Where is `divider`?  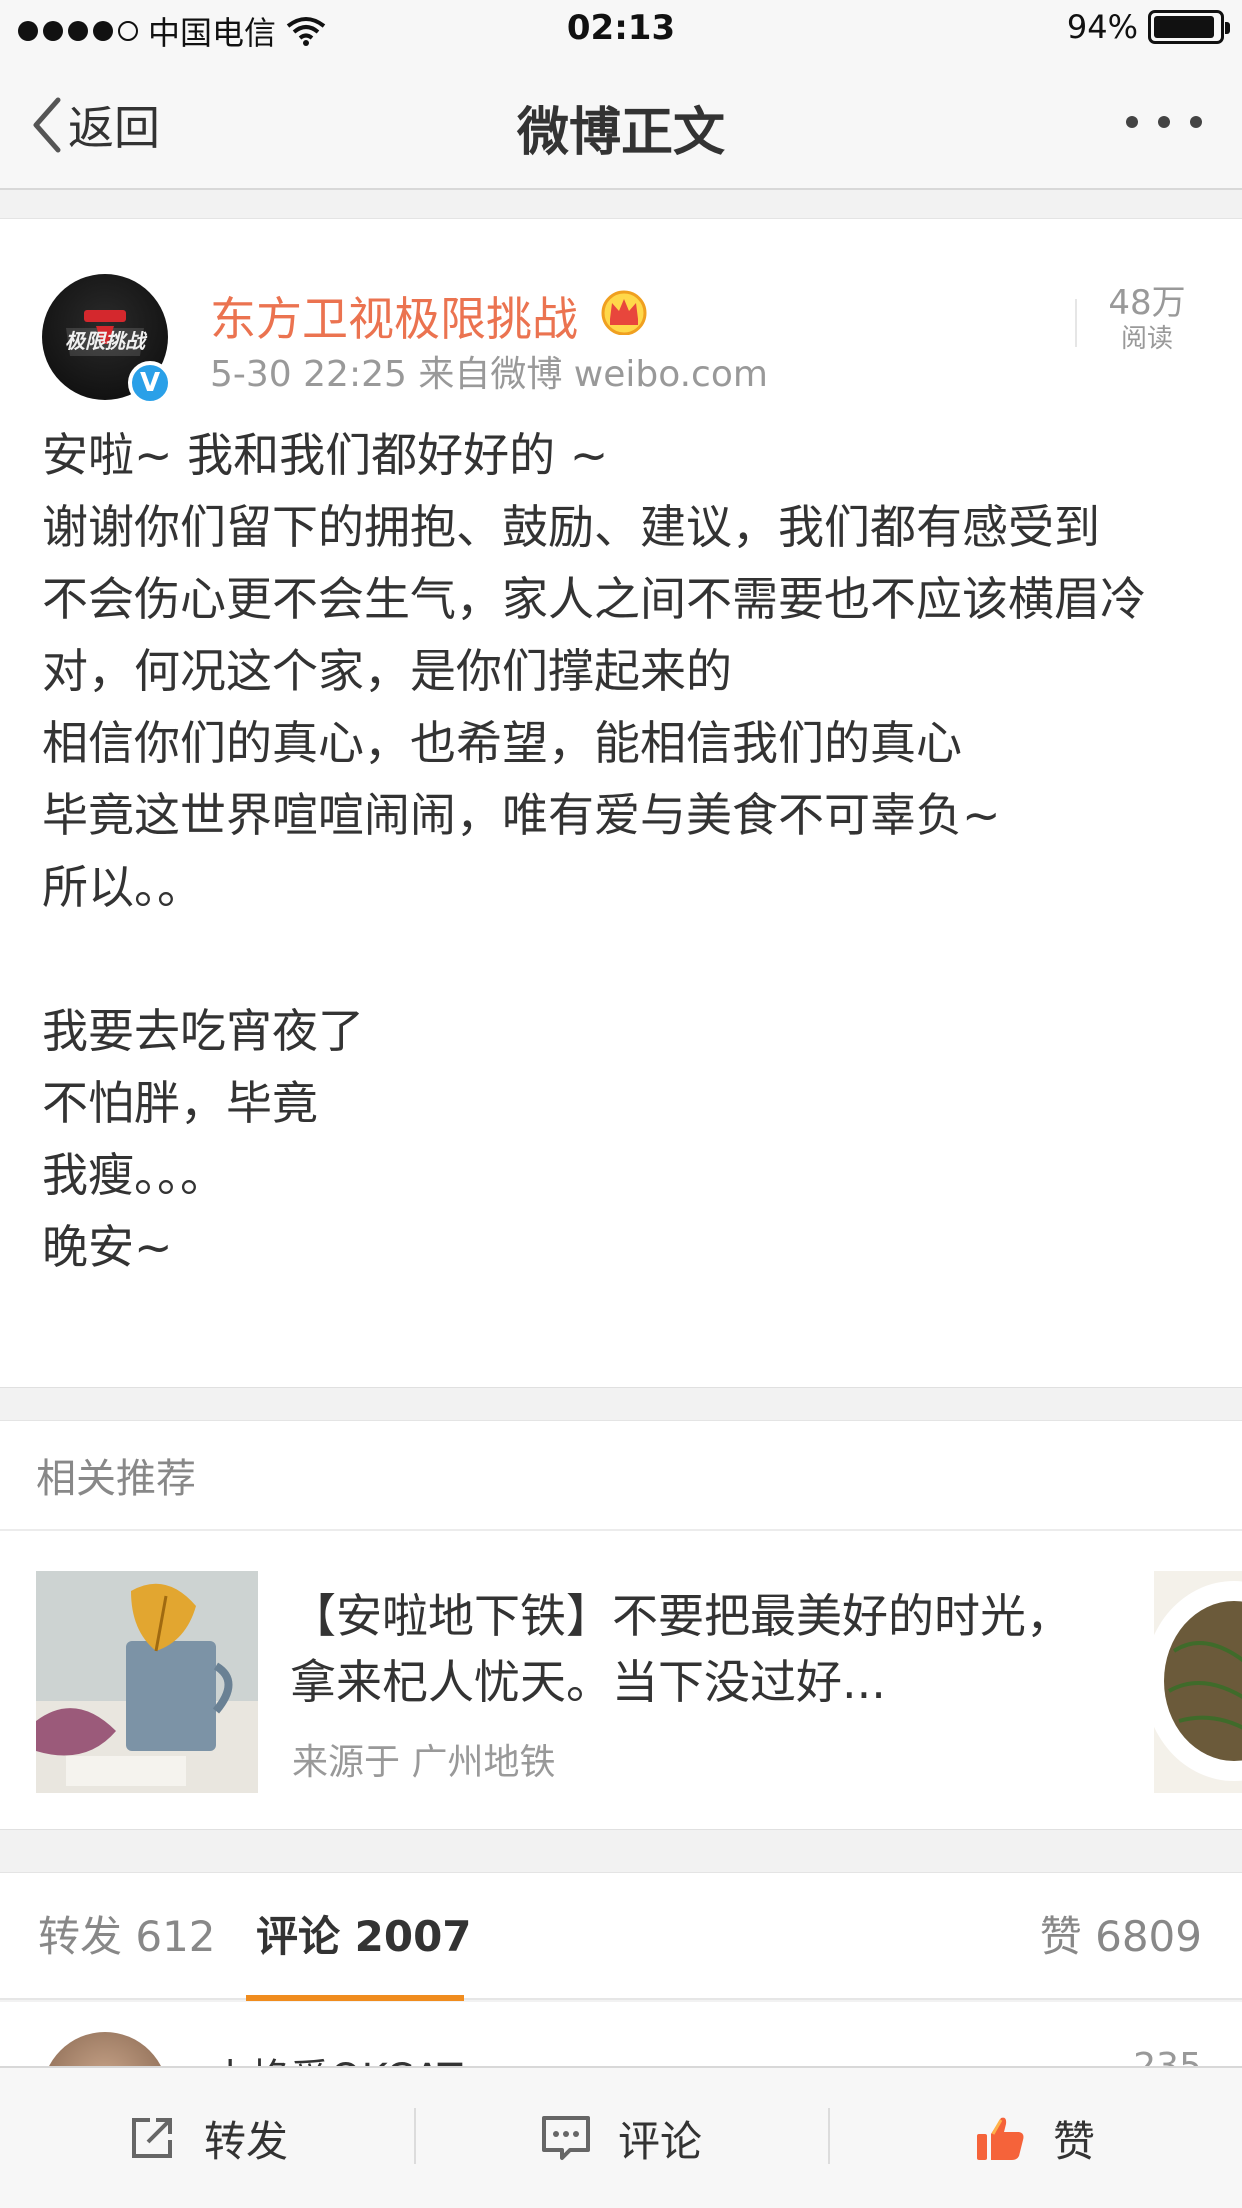
divider is located at coordinates (1076, 323).